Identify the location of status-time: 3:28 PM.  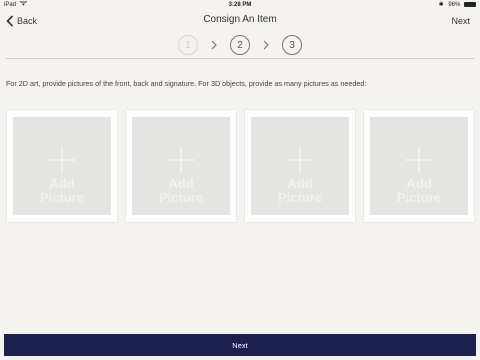
(240, 5).